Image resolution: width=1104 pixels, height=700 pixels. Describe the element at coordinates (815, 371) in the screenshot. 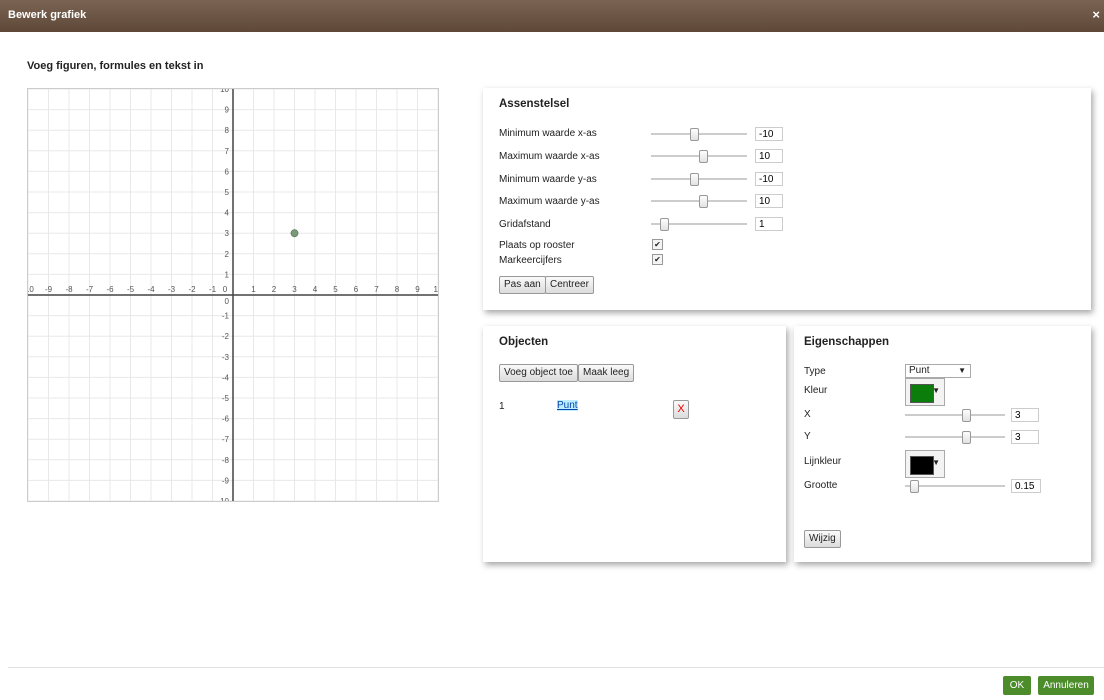

I see `type-label: Type` at that location.